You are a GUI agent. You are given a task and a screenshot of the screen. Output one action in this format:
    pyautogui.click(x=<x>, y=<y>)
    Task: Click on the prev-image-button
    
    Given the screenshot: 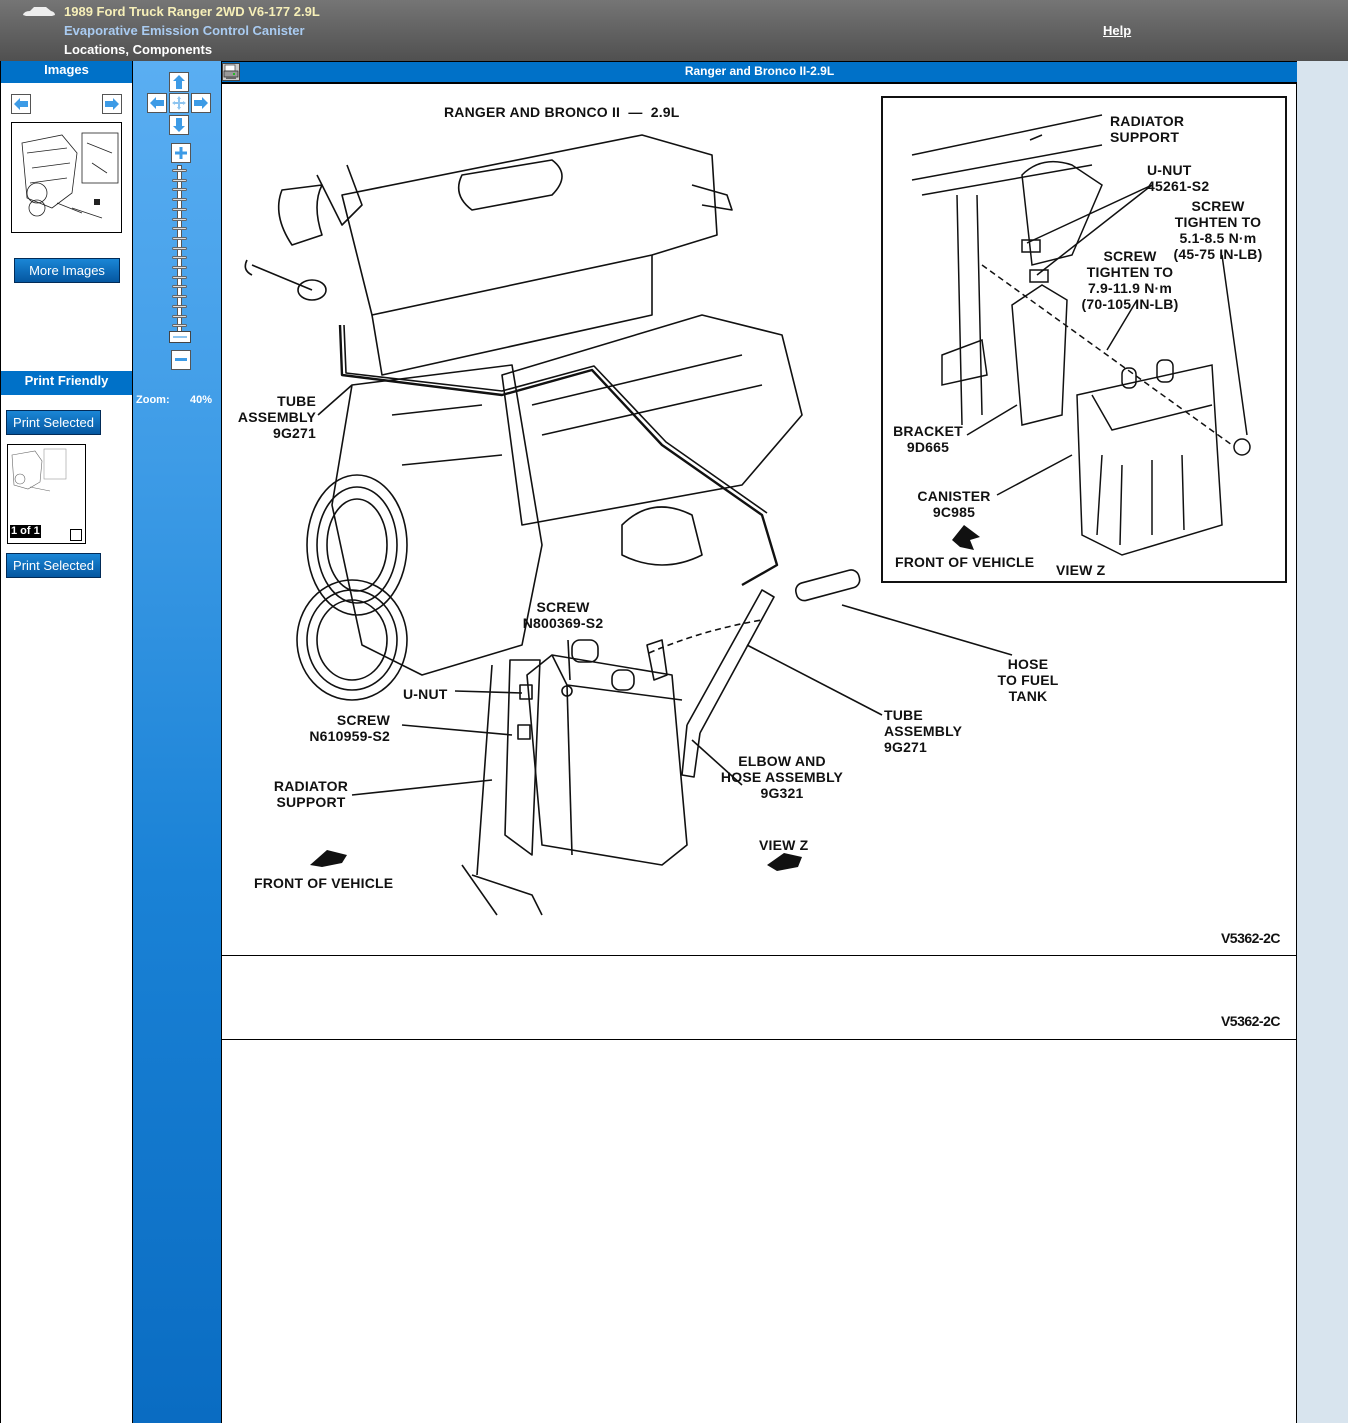 What is the action you would take?
    pyautogui.click(x=21, y=104)
    